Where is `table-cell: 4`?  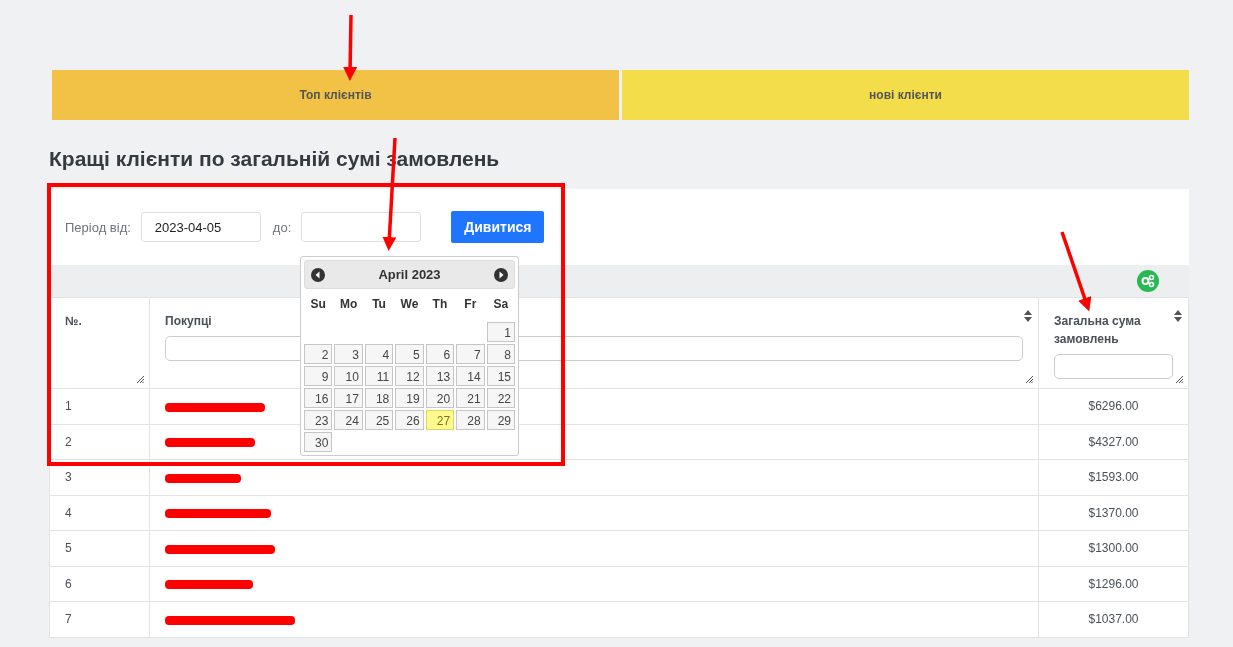 table-cell: 4 is located at coordinates (99, 513).